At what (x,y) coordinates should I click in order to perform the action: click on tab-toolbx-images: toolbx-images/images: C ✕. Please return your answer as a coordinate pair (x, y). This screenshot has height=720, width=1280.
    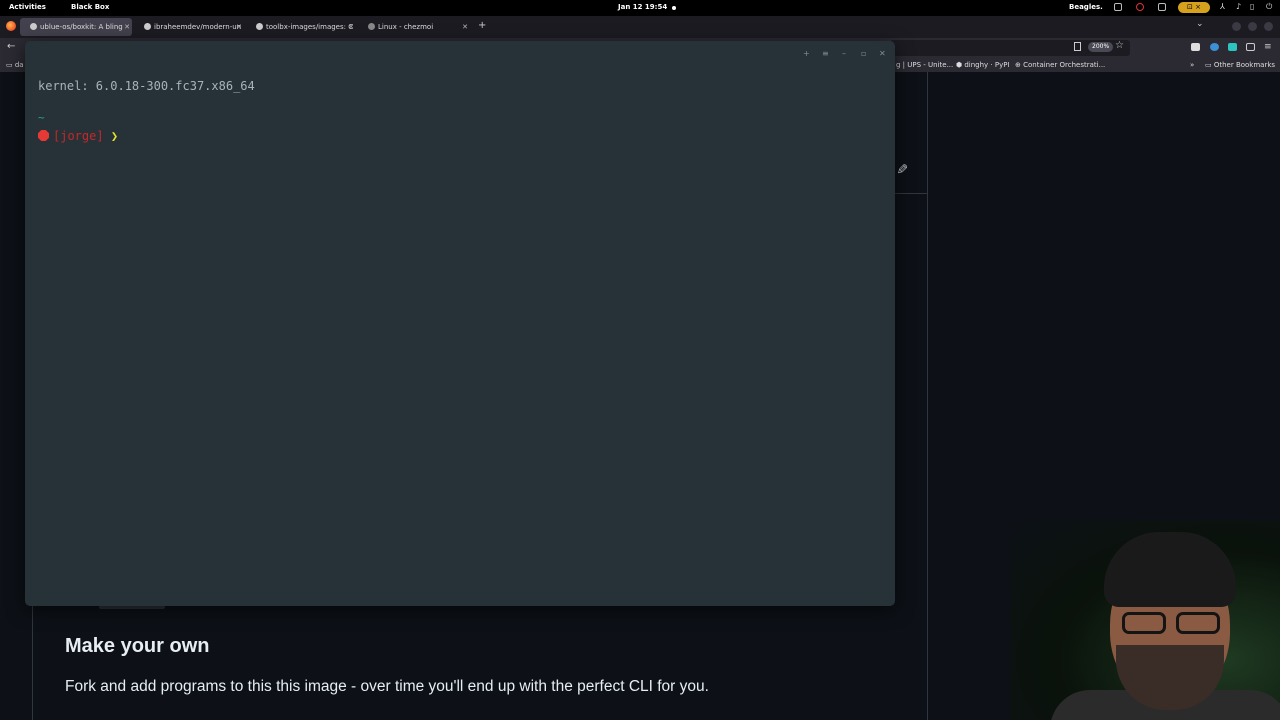
    Looking at the image, I should click on (301, 27).